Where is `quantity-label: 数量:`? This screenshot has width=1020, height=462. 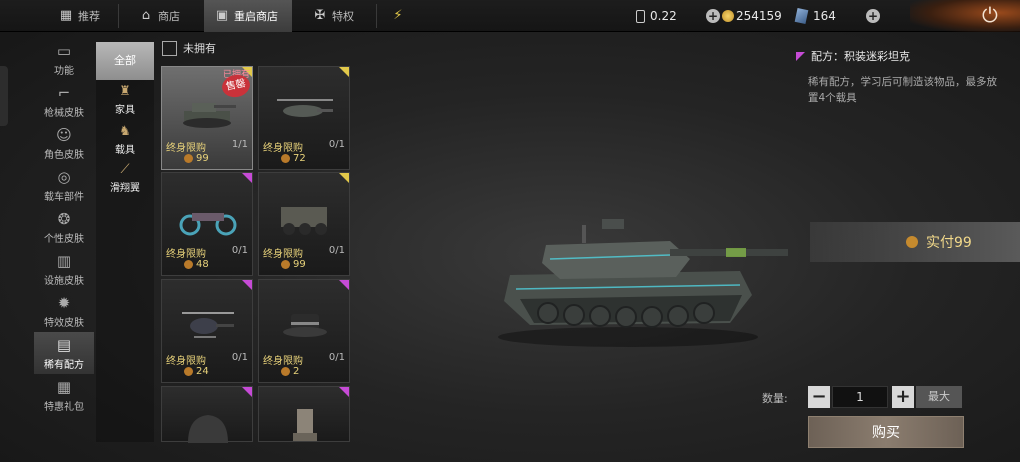
quantity-label: 数量: is located at coordinates (775, 398).